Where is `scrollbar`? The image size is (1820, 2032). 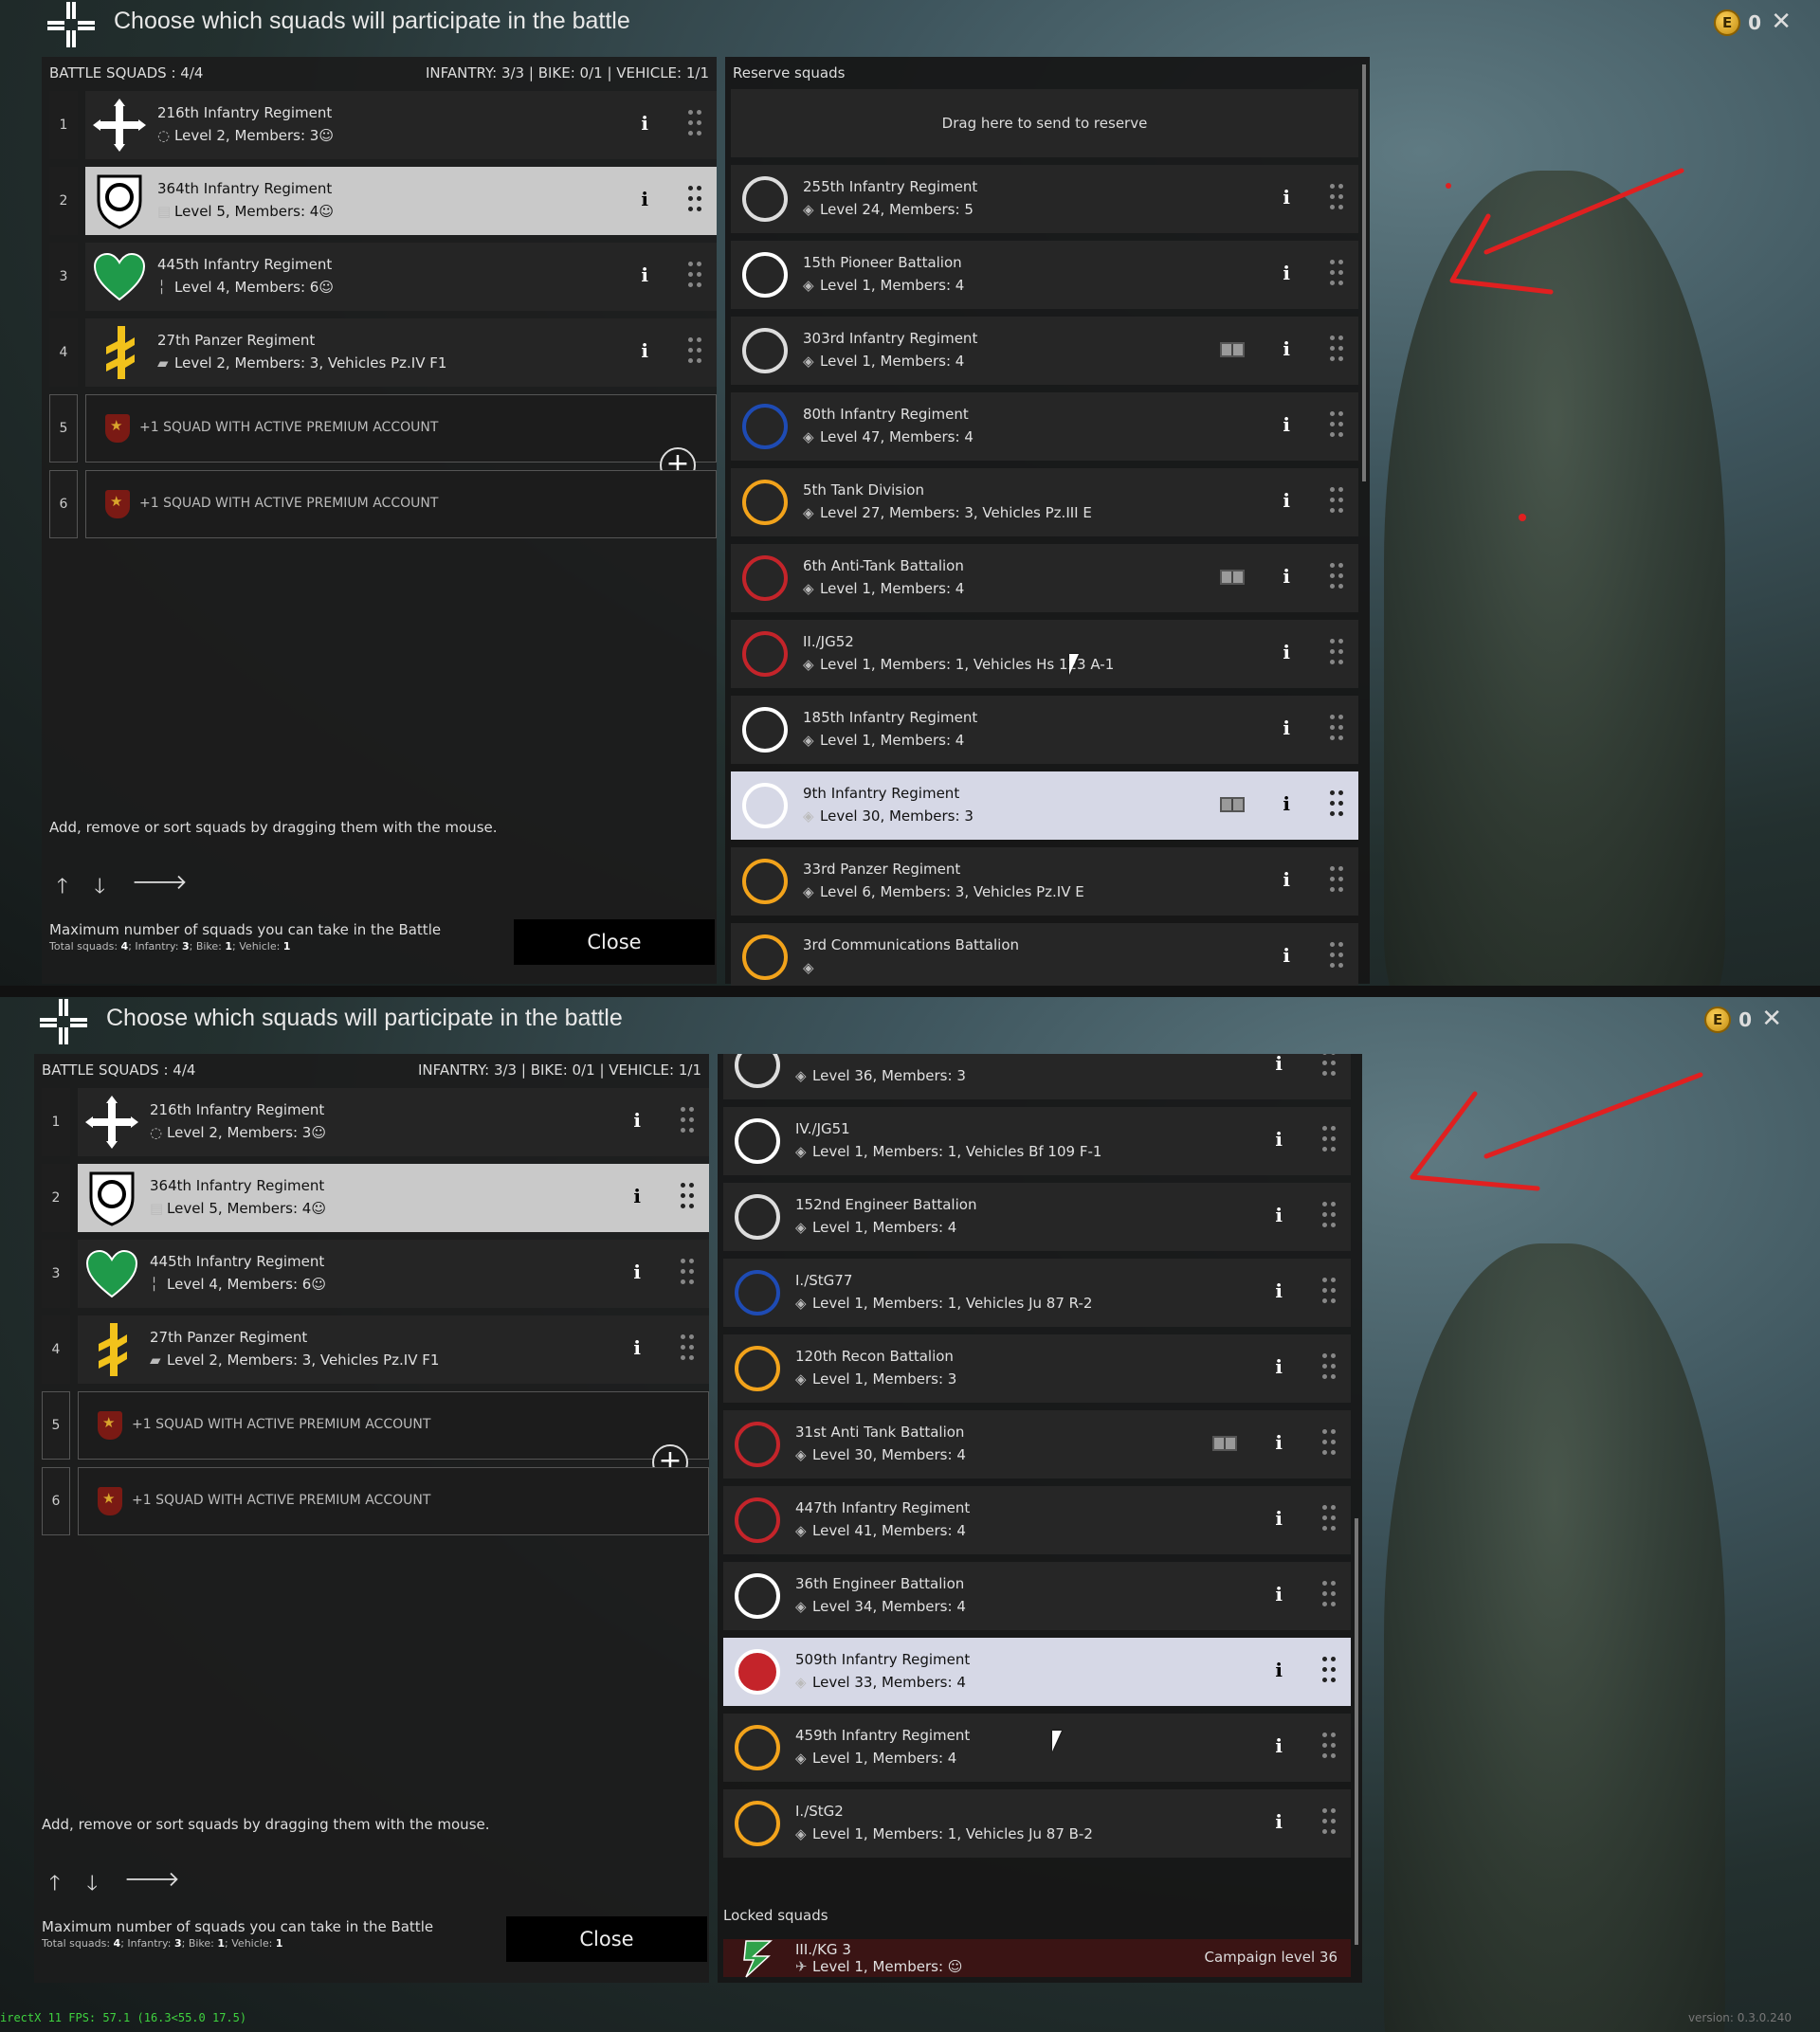 scrollbar is located at coordinates (1364, 272).